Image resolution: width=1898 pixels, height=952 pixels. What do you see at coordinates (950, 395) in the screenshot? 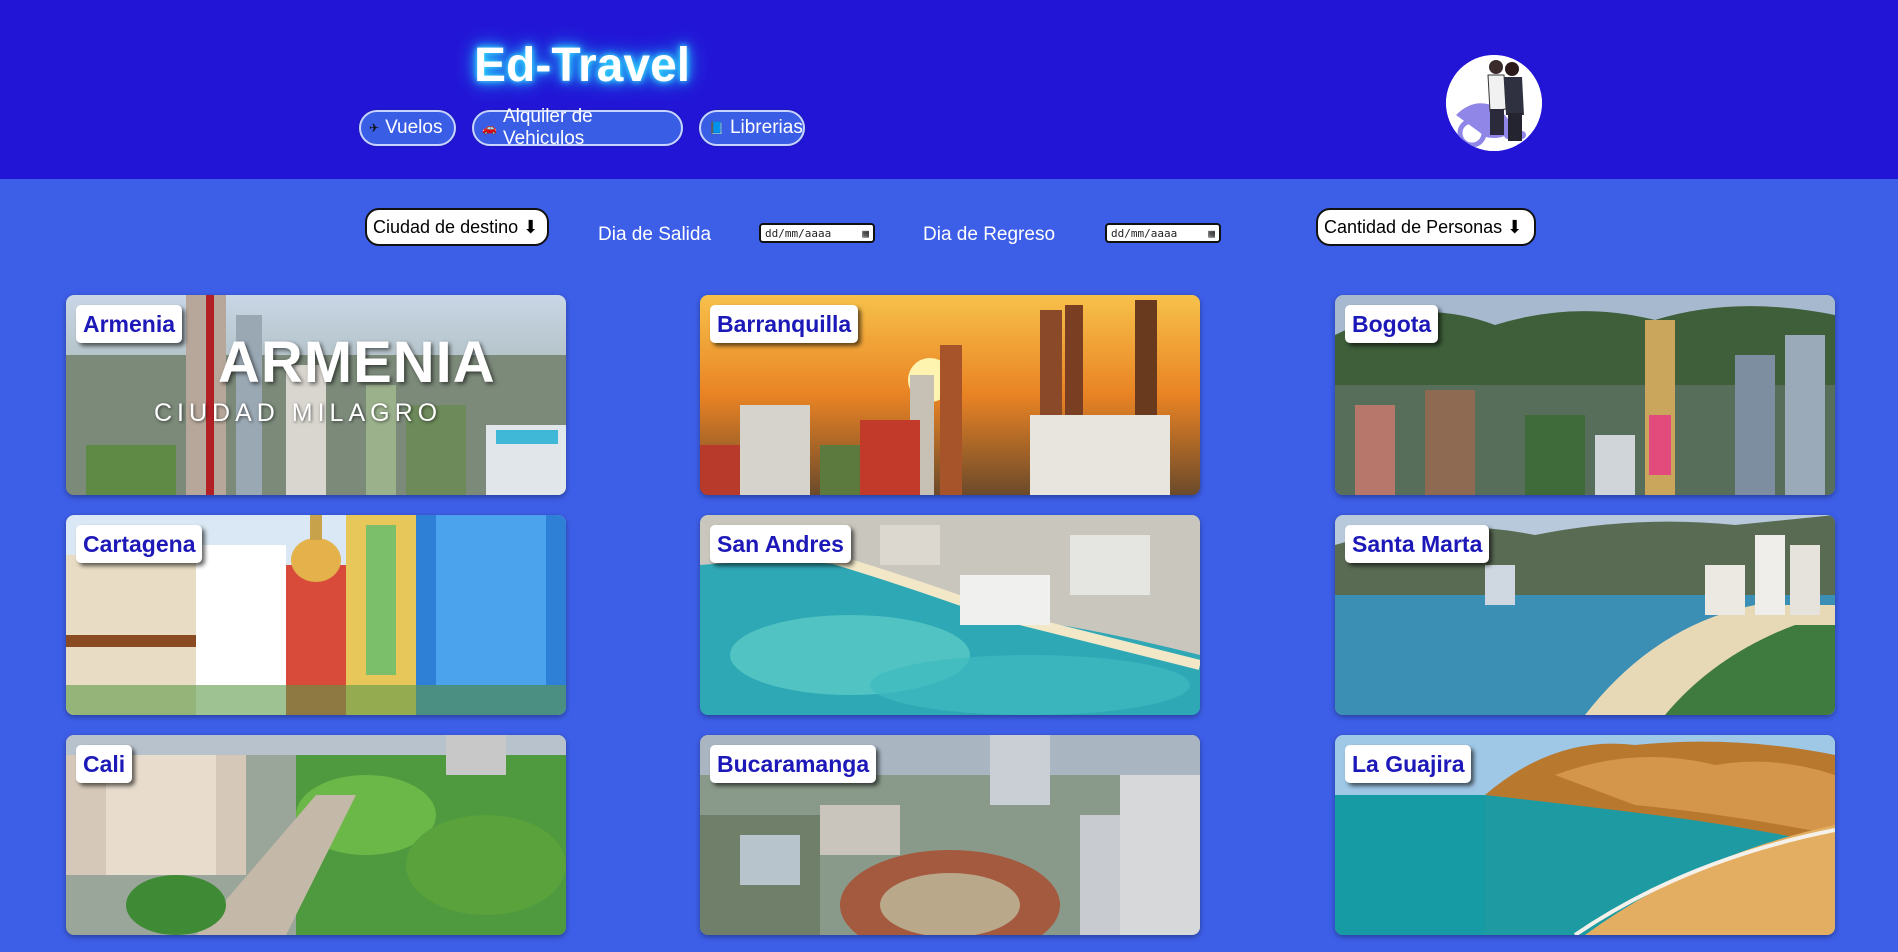
I see `city-card-barranquilla: Barranquilla` at bounding box center [950, 395].